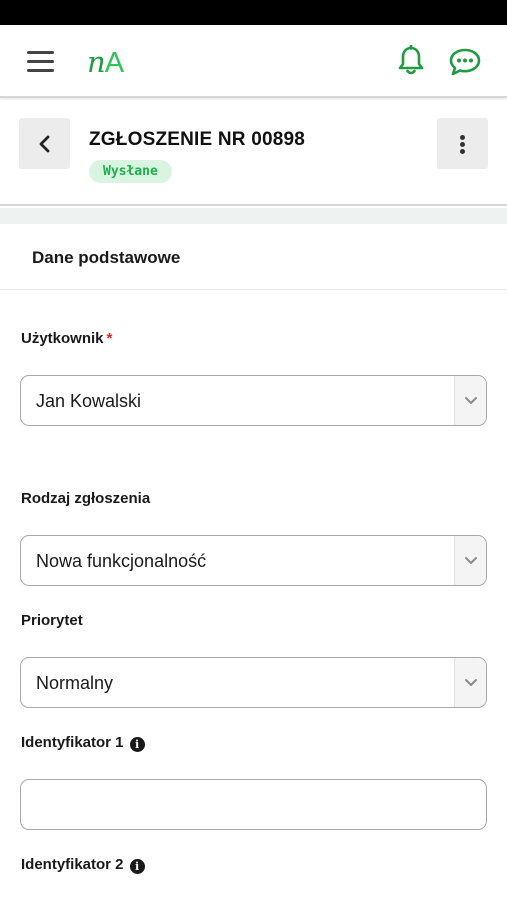  I want to click on priority-label: Priorytet, so click(52, 620).